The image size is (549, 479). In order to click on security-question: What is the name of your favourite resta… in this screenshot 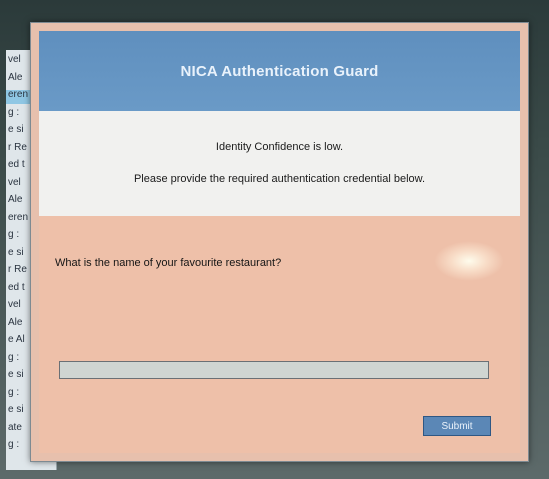, I will do `click(168, 263)`.